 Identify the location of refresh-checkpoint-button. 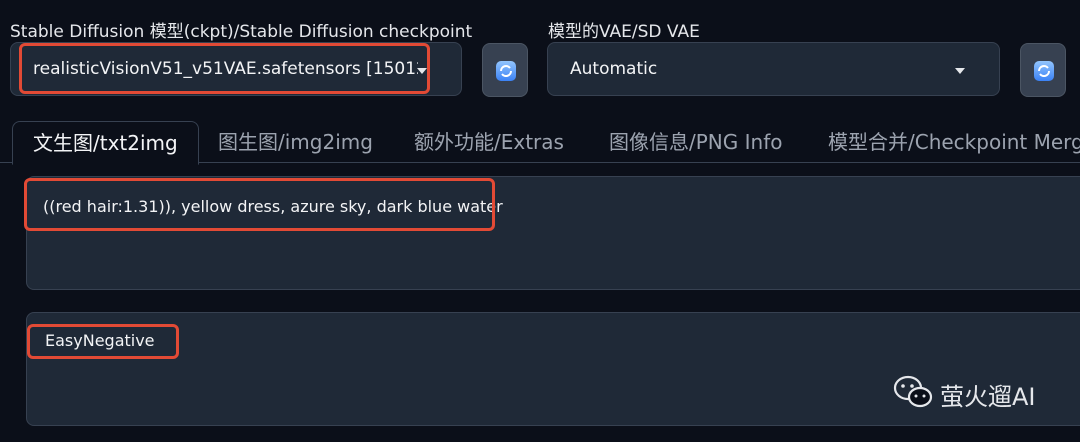
(505, 70).